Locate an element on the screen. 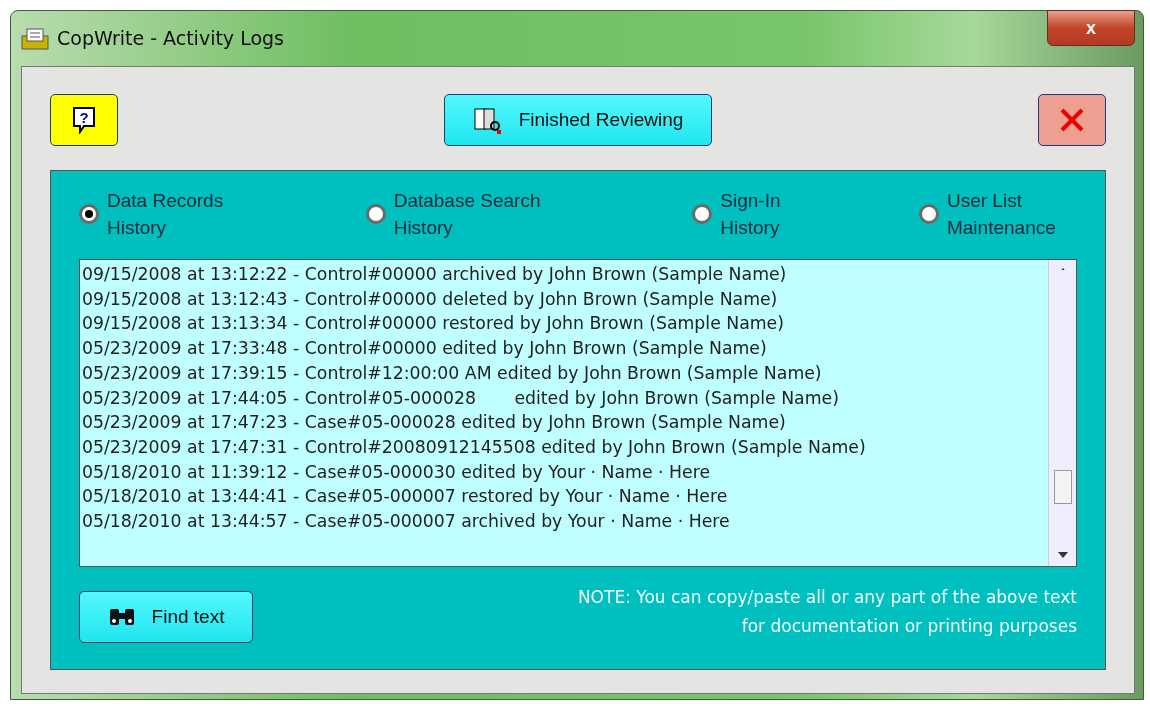  log-line: 05/18/2010 at 11:39:12 - Case#05-000030 edited by Your · Name · Here is located at coordinates (396, 472).